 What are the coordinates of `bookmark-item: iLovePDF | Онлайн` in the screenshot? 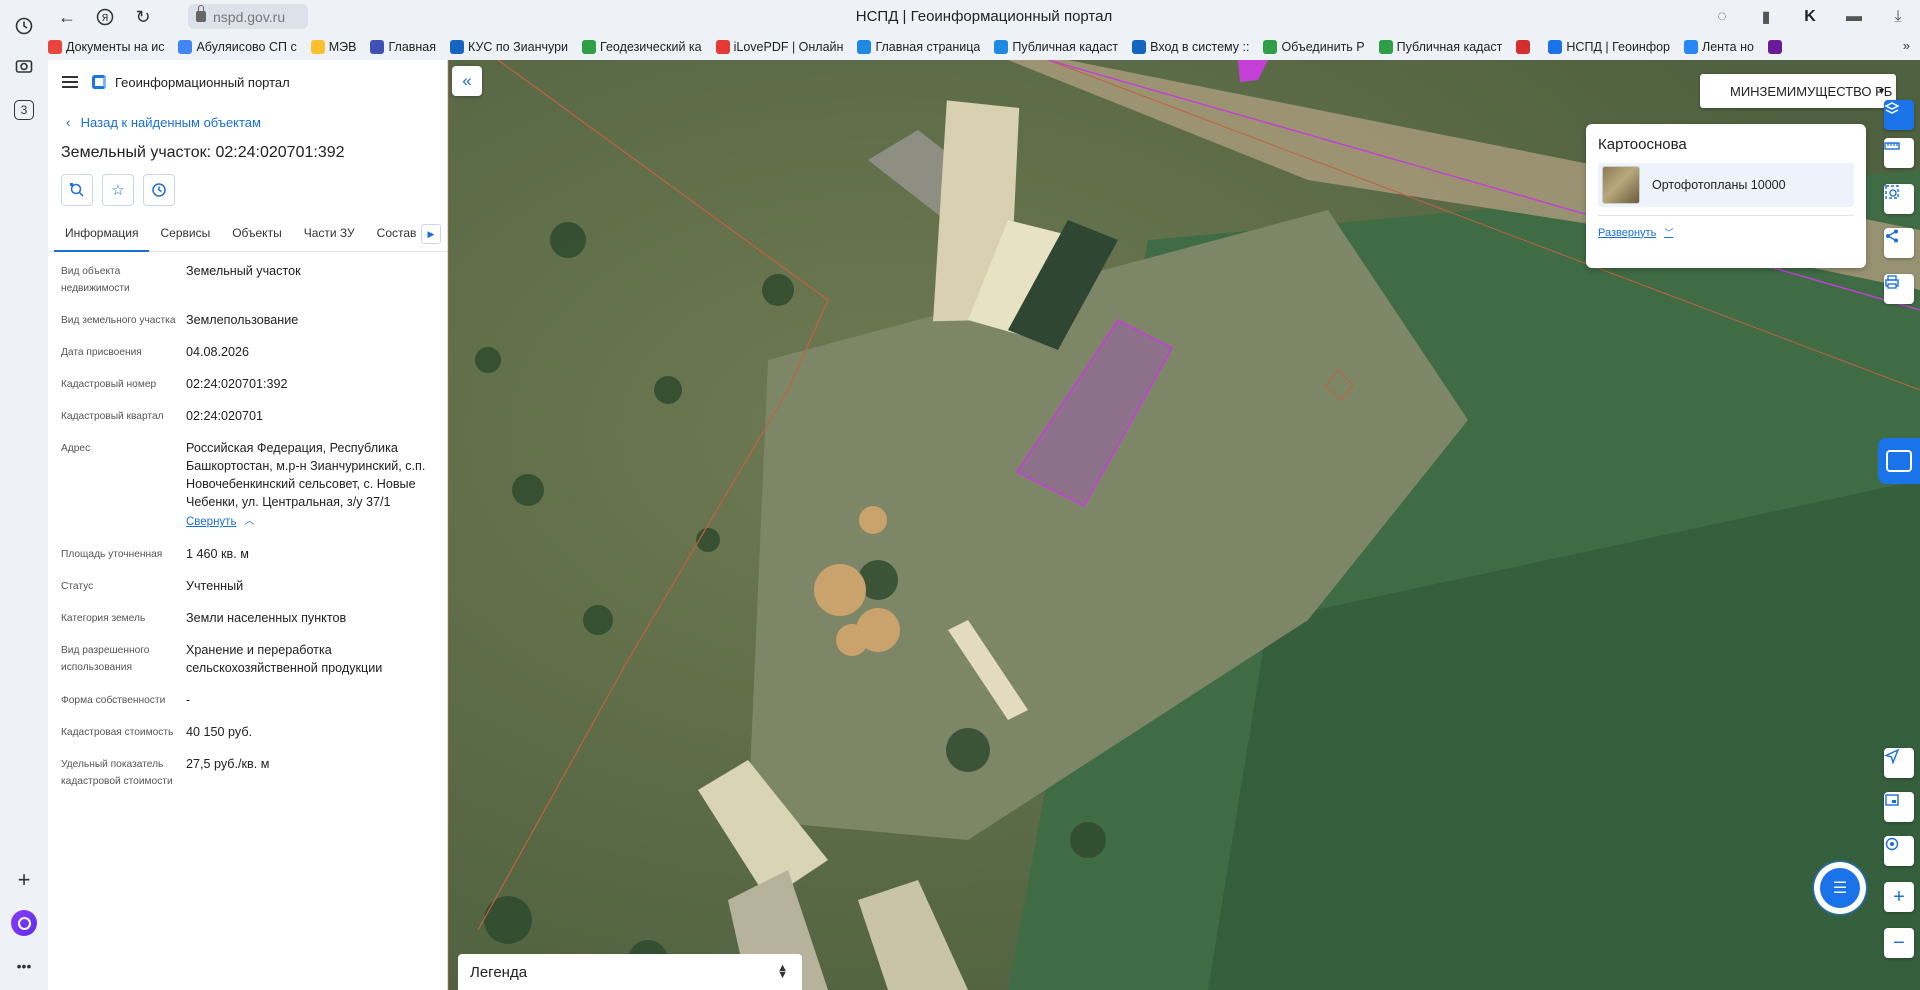 It's located at (779, 47).